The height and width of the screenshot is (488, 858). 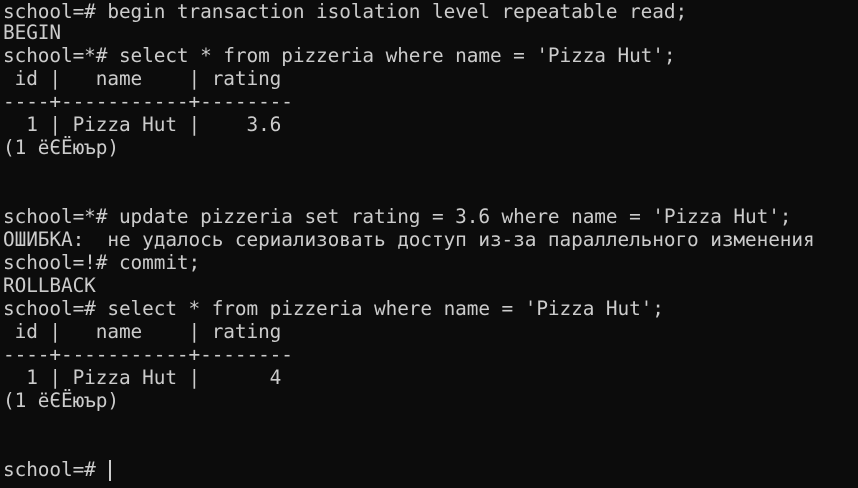 What do you see at coordinates (142, 377) in the screenshot?
I see `terminal-line: 1 | Pizza Hut | 4` at bounding box center [142, 377].